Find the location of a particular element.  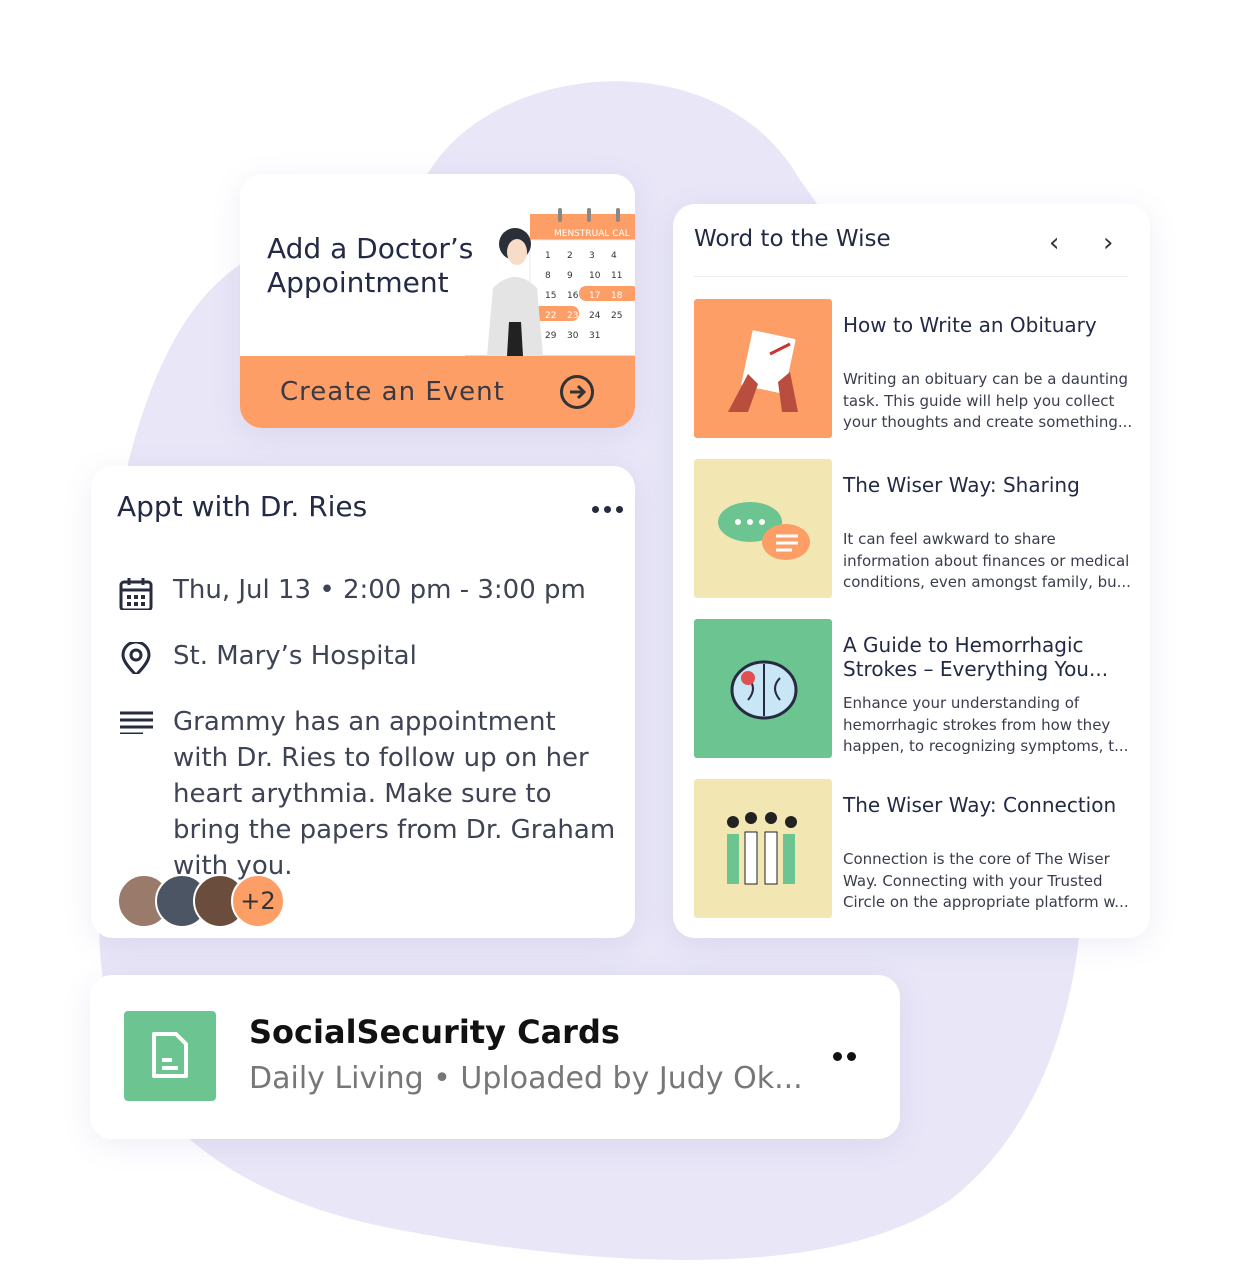

calendar-day: 15 is located at coordinates (550, 296).